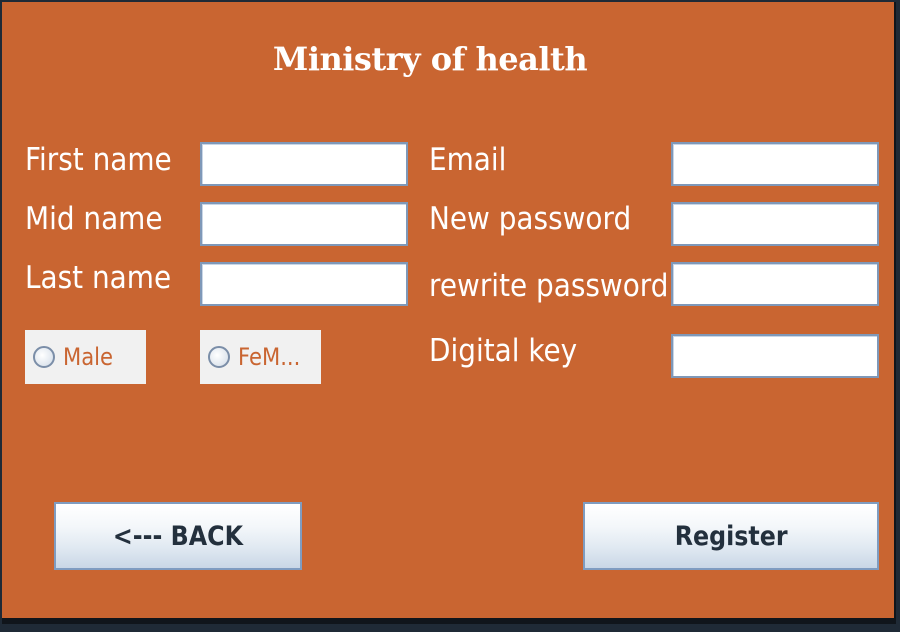 The image size is (900, 632). I want to click on rewrite-password-label: rewrite password, so click(549, 286).